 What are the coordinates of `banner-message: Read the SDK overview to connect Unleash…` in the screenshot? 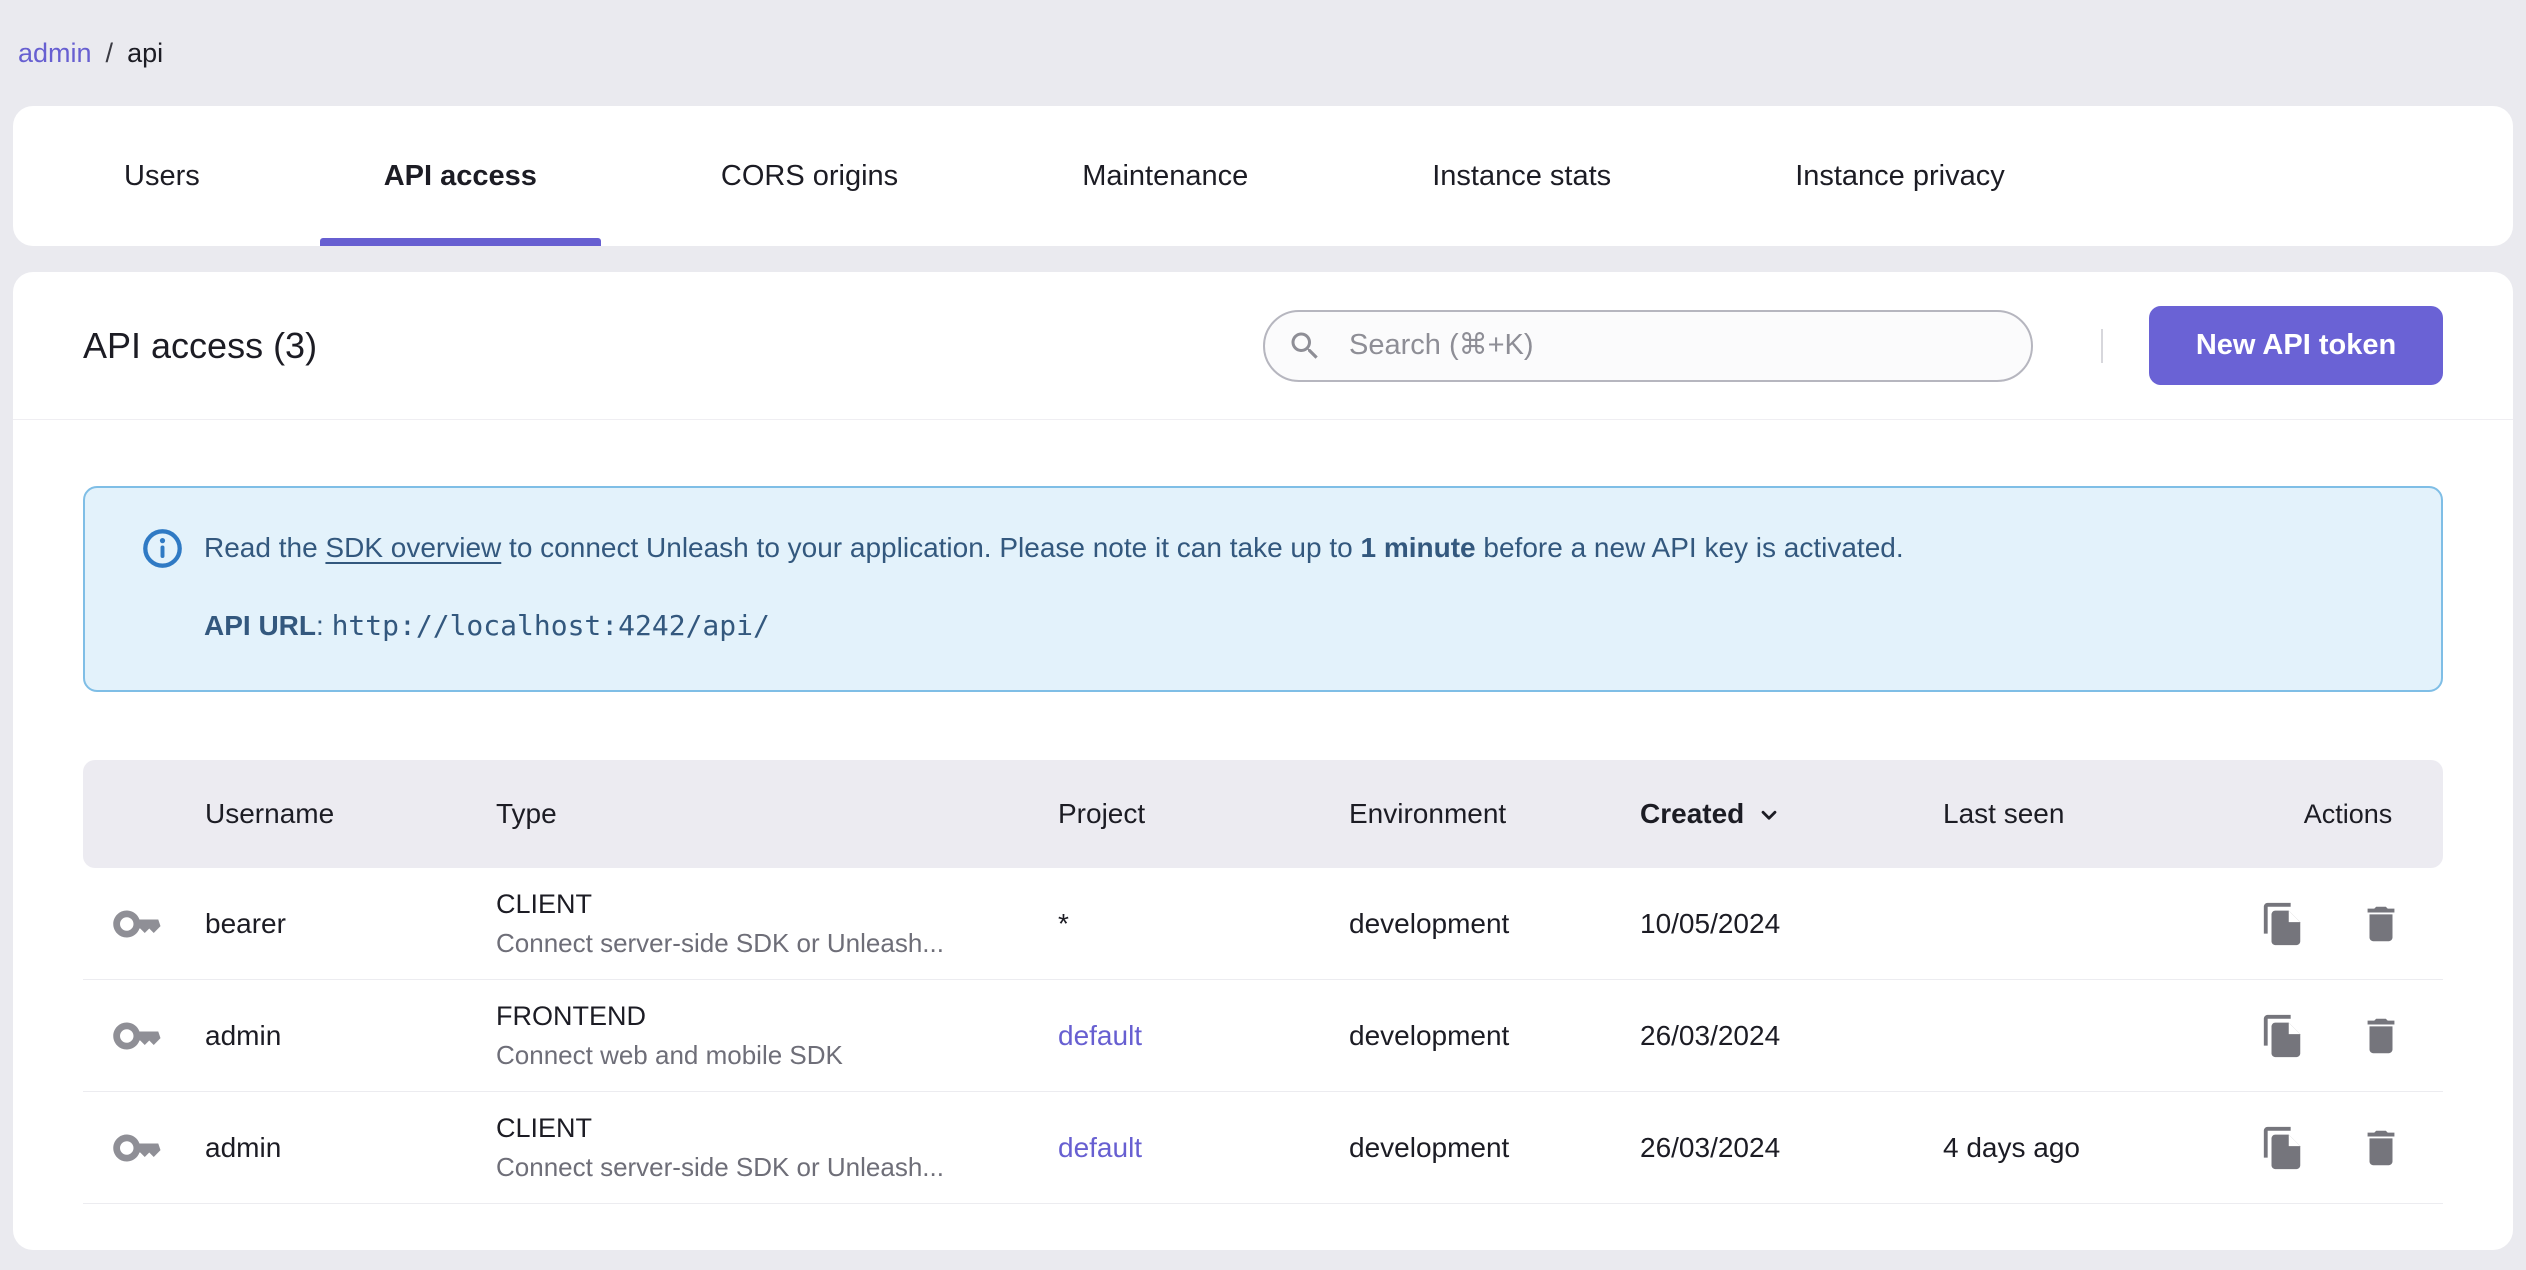 It's located at (1271, 548).